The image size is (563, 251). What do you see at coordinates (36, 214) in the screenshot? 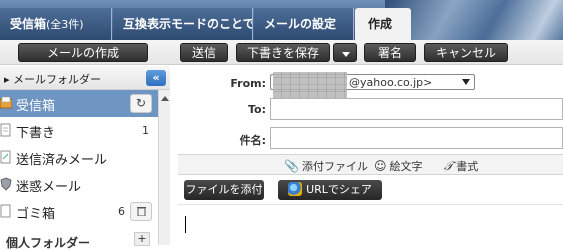
I see `folder-name: ゴミ箱` at bounding box center [36, 214].